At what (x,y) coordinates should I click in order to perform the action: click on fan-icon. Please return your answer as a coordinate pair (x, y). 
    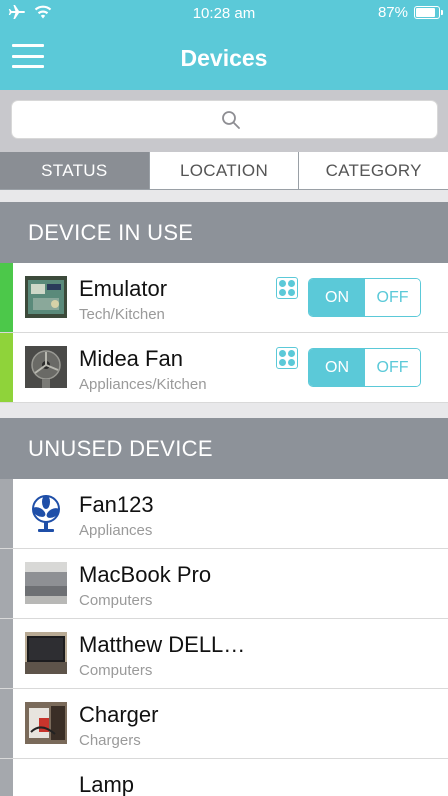
    Looking at the image, I should click on (46, 513).